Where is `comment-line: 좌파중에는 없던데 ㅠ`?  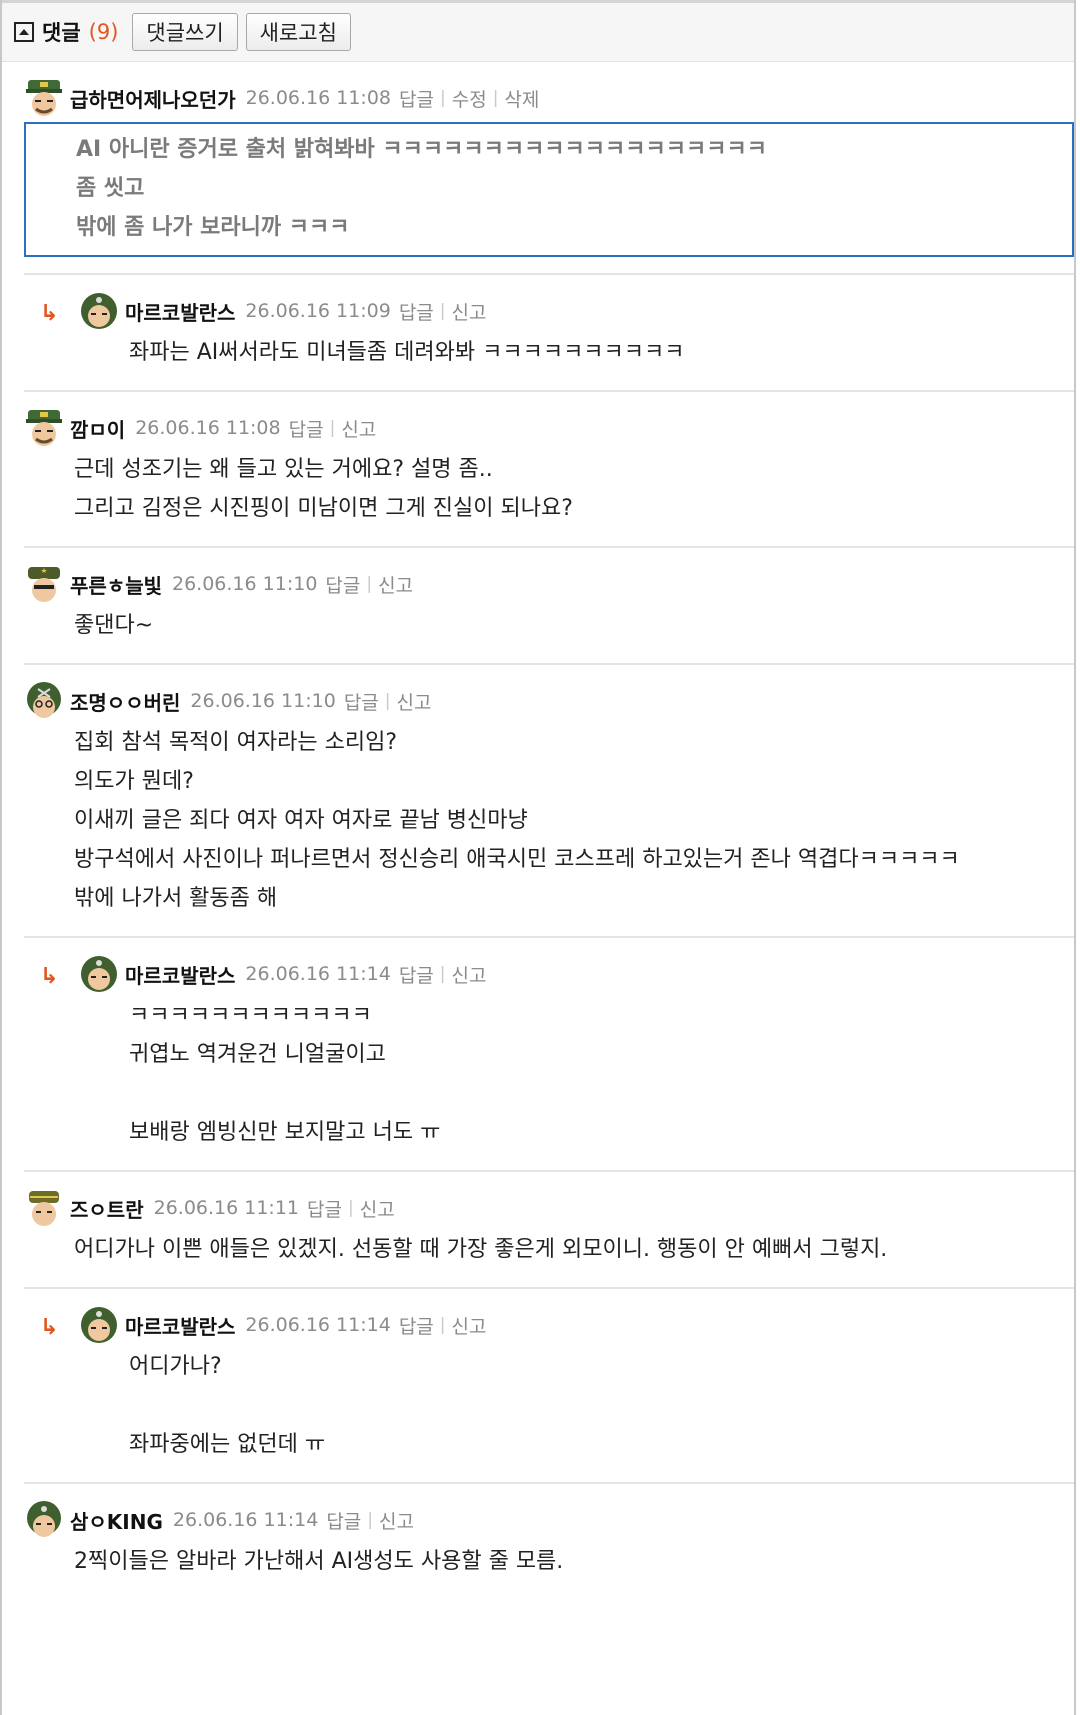
comment-line: 좌파중에는 없던데 ㅠ is located at coordinates (227, 1444).